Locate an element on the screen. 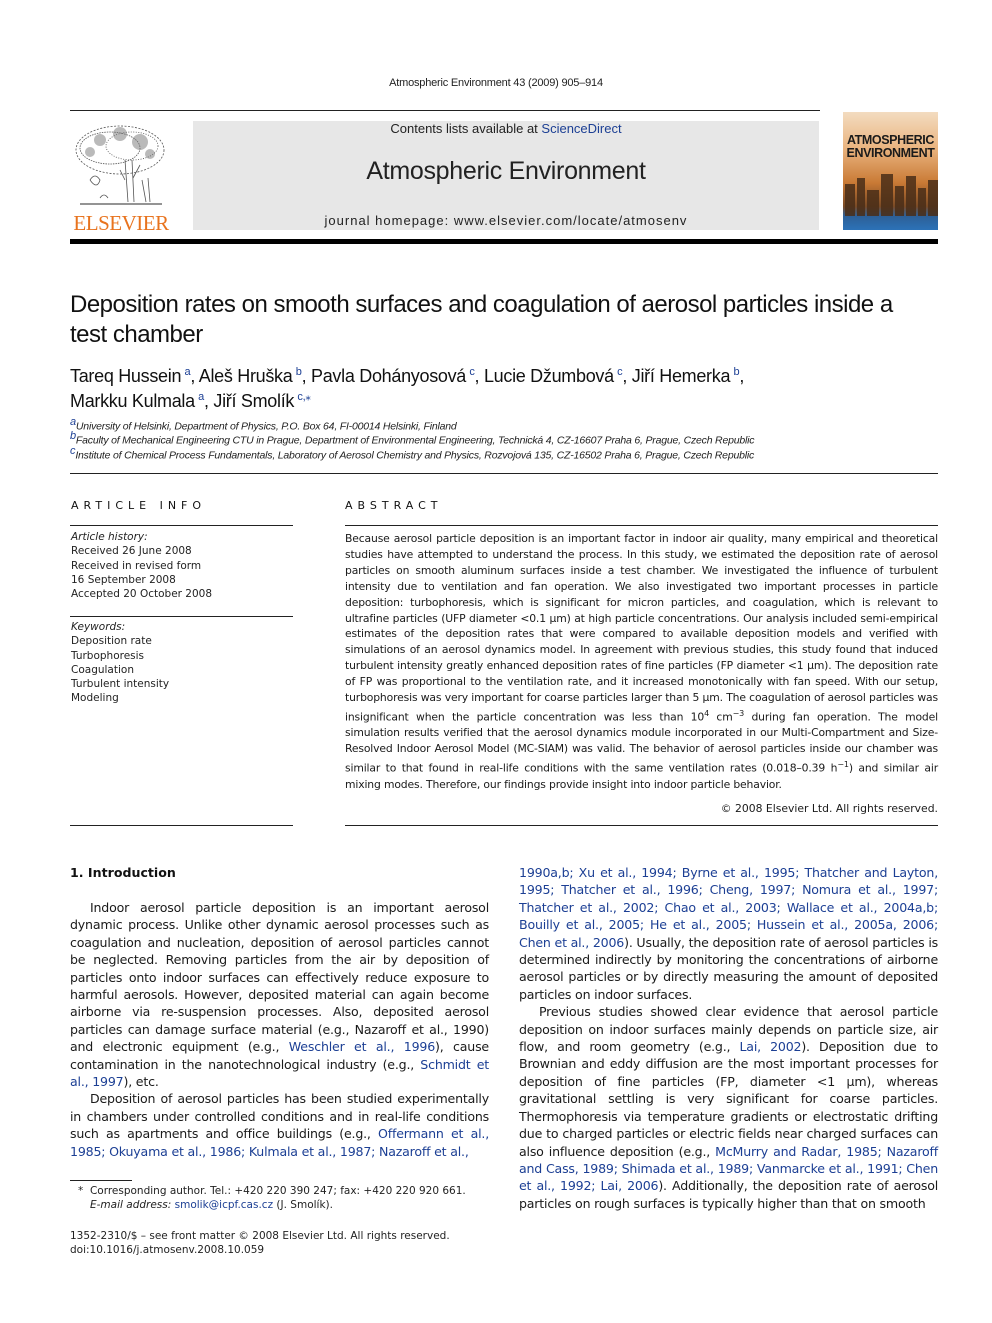 The width and height of the screenshot is (992, 1323). article-info-rule is located at coordinates (181, 525).